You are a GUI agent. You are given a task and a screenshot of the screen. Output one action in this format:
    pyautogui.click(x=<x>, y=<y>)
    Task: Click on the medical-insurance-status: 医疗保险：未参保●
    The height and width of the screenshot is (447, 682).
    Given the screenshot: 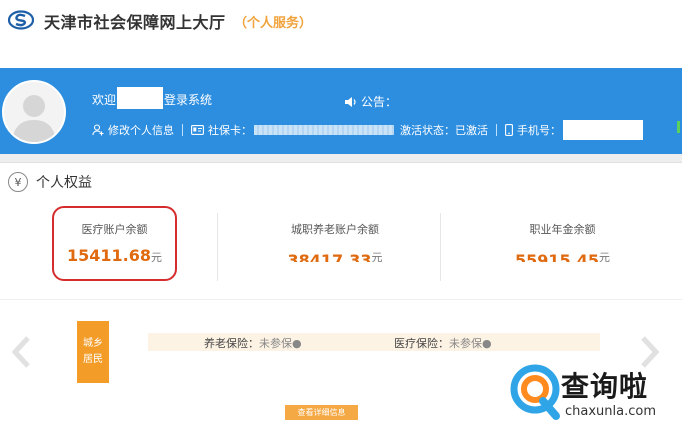 What is the action you would take?
    pyautogui.click(x=443, y=343)
    